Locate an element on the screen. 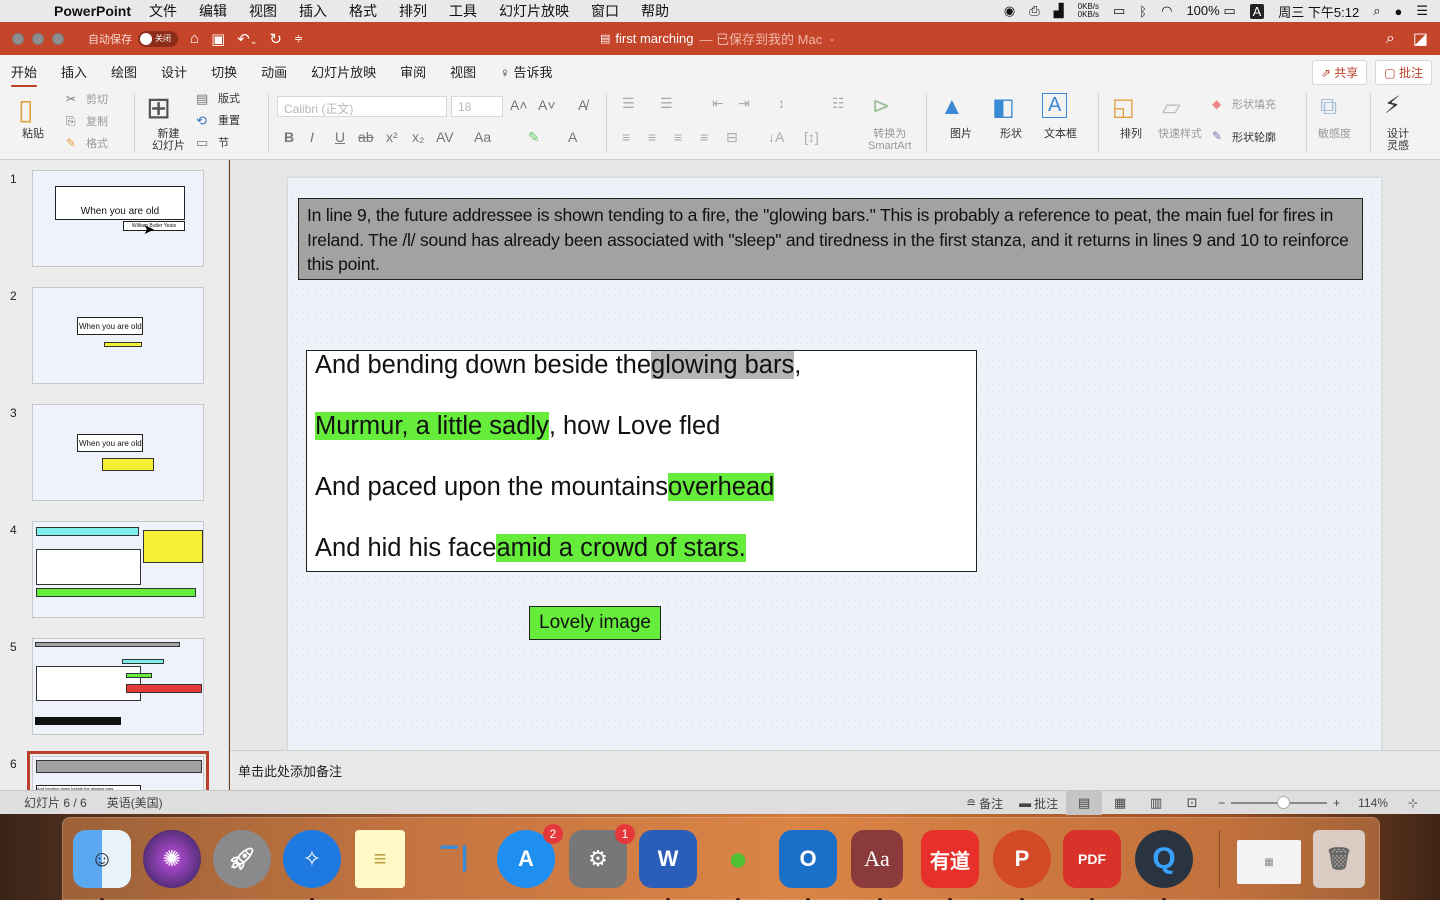 Image resolution: width=1440 pixels, height=900 pixels. designer-button: 设计 灵感 is located at coordinates (1398, 140).